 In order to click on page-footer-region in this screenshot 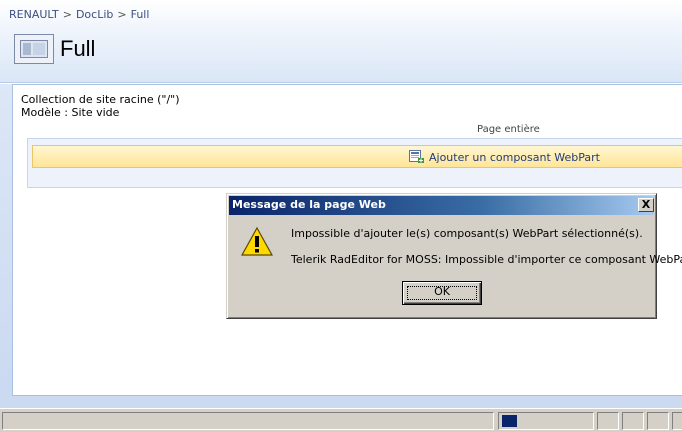, I will do `click(341, 402)`.